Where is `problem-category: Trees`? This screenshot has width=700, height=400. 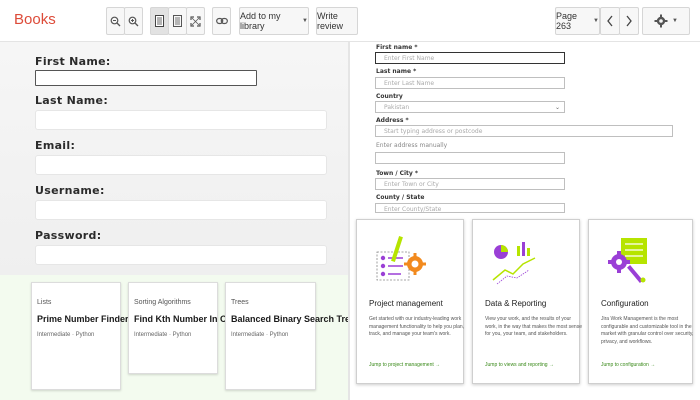
problem-category: Trees is located at coordinates (240, 302).